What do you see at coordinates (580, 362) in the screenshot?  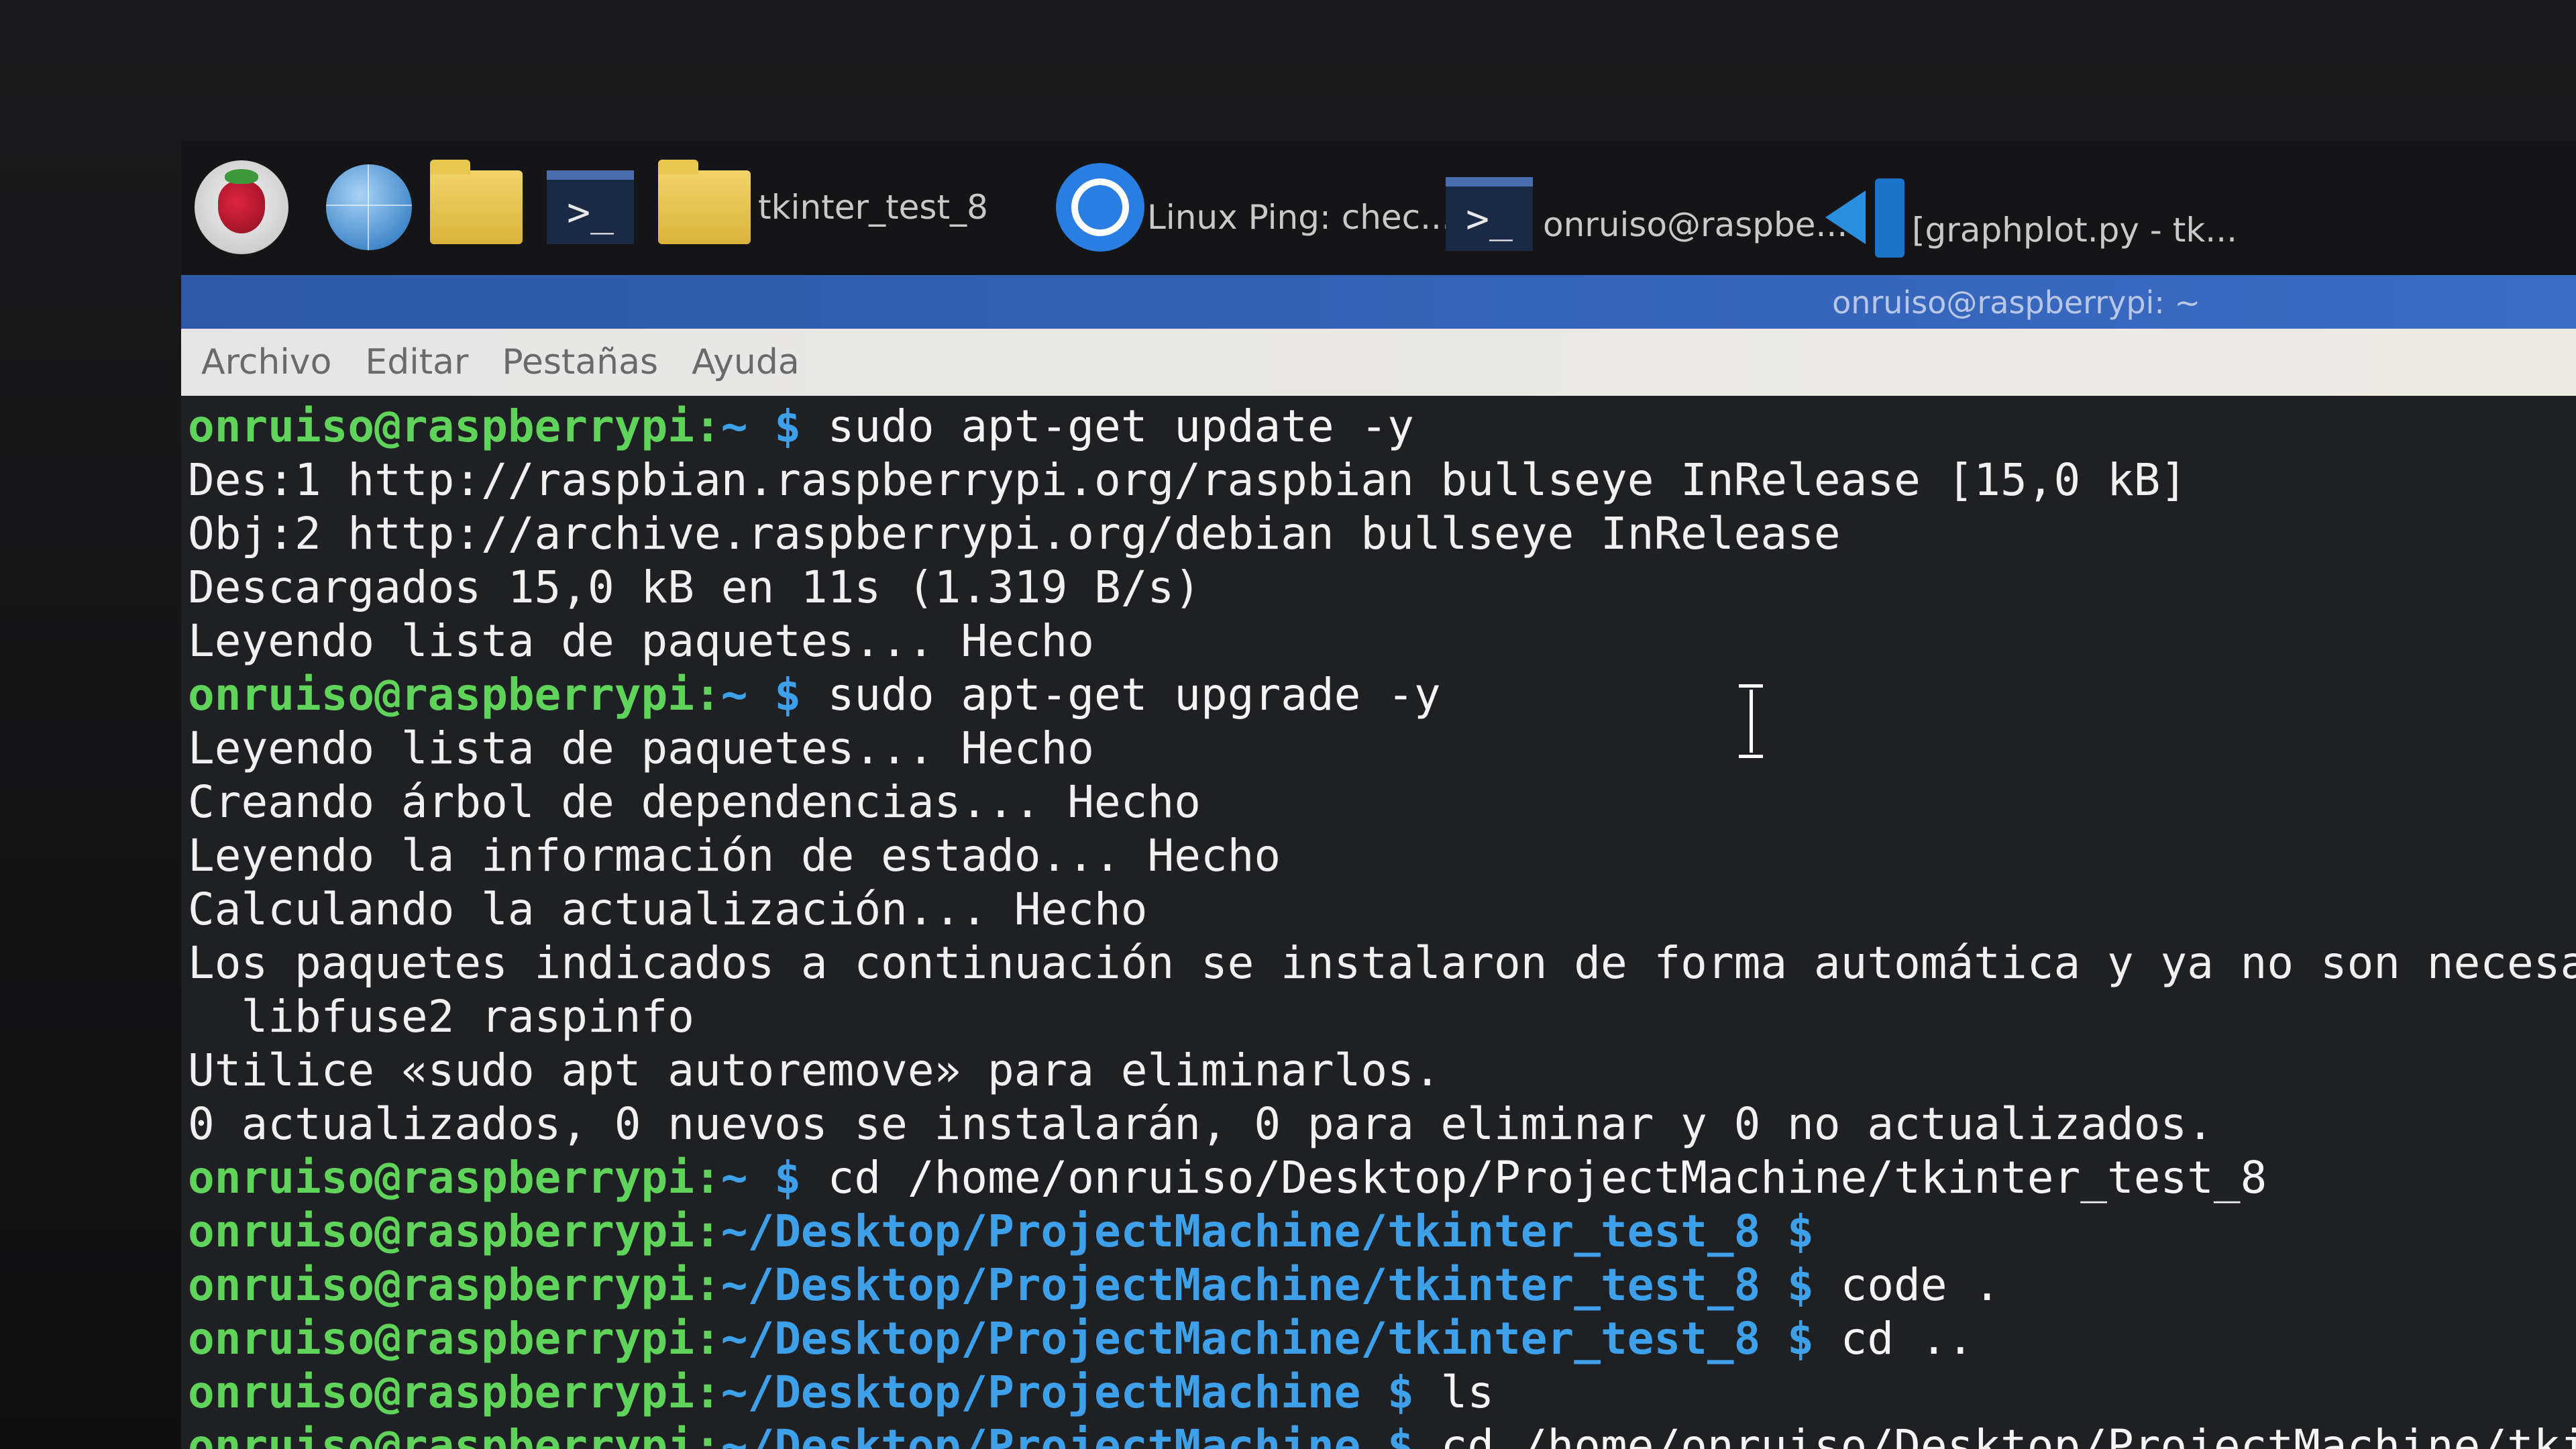 I see `menu-pestanas: Pestañas` at bounding box center [580, 362].